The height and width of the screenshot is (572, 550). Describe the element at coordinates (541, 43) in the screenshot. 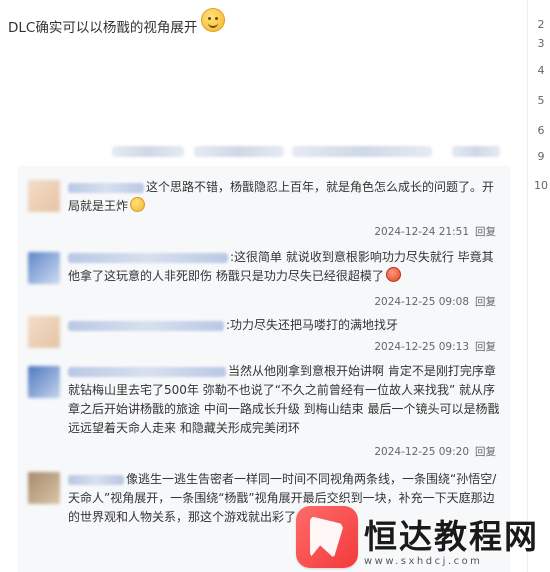

I see `page-number-3: 3` at that location.